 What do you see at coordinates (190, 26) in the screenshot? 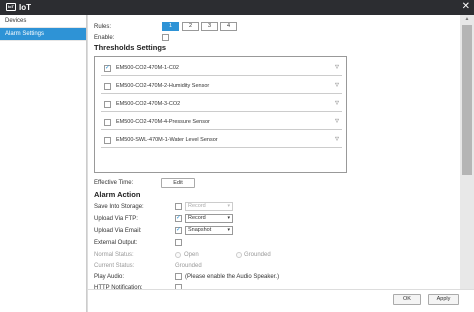
I see `rule-tab-2: 2` at bounding box center [190, 26].